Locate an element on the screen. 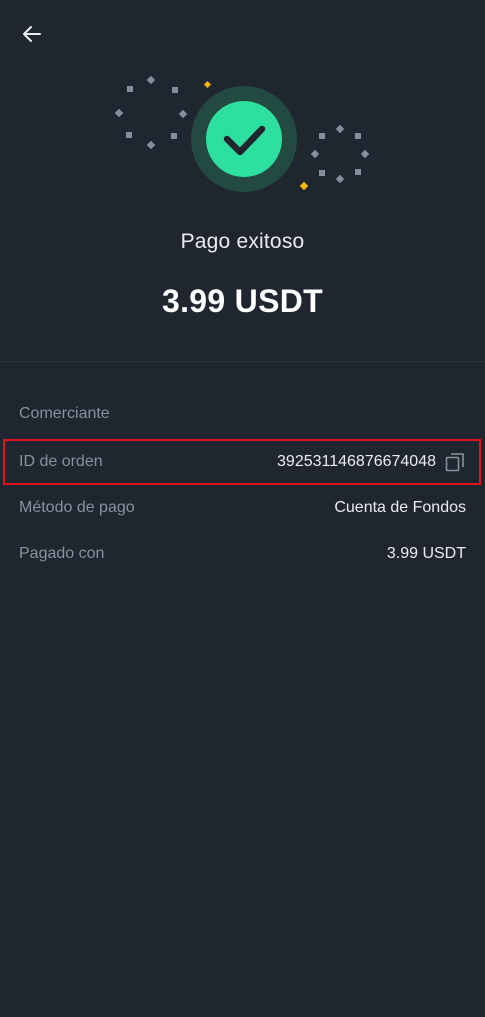  detail-row-merchant: Comerciante is located at coordinates (242, 414).